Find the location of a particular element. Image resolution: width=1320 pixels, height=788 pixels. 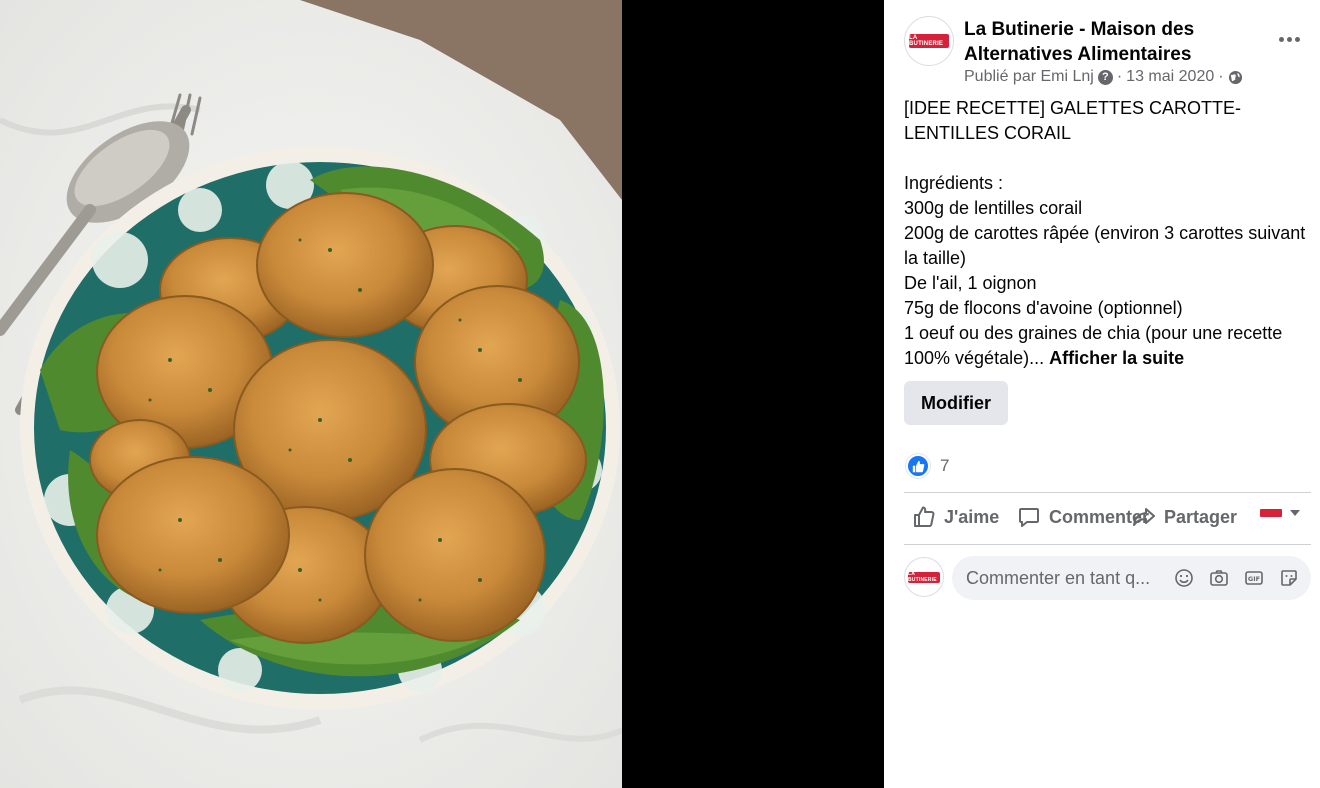

thumbs-up-outline-icon is located at coordinates (924, 516).